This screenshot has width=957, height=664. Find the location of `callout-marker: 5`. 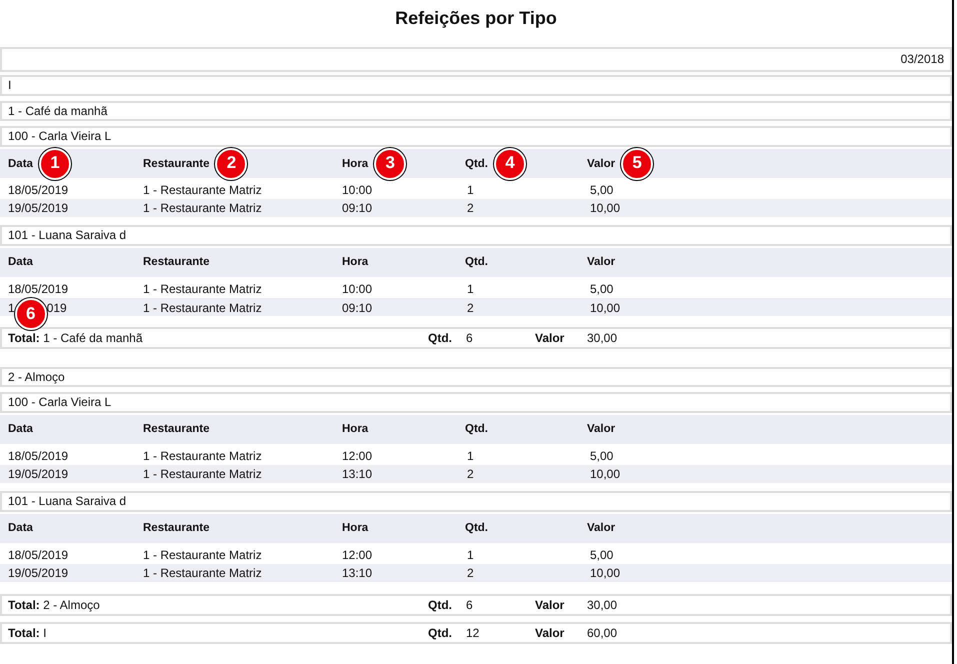

callout-marker: 5 is located at coordinates (637, 164).